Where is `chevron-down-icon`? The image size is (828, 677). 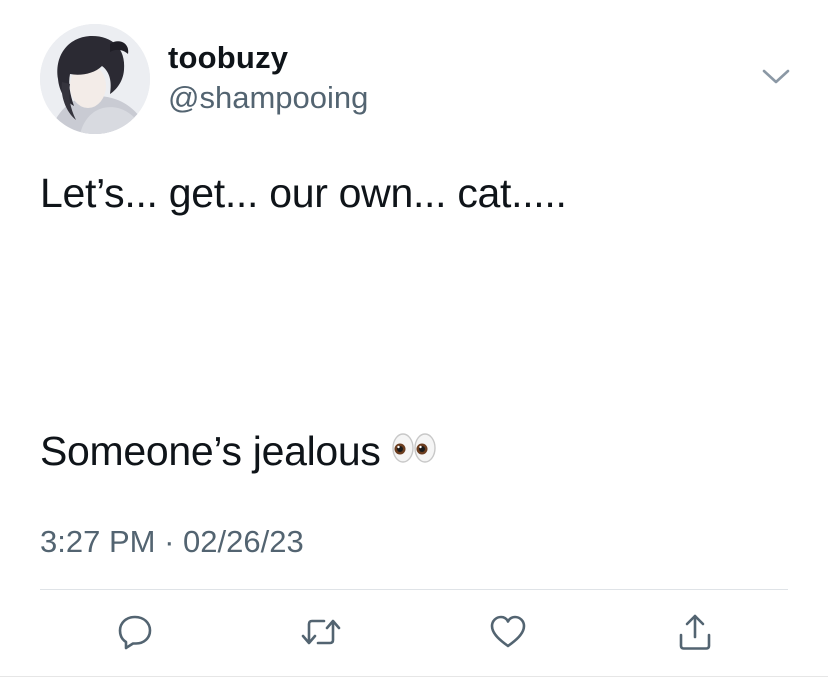
chevron-down-icon is located at coordinates (776, 77).